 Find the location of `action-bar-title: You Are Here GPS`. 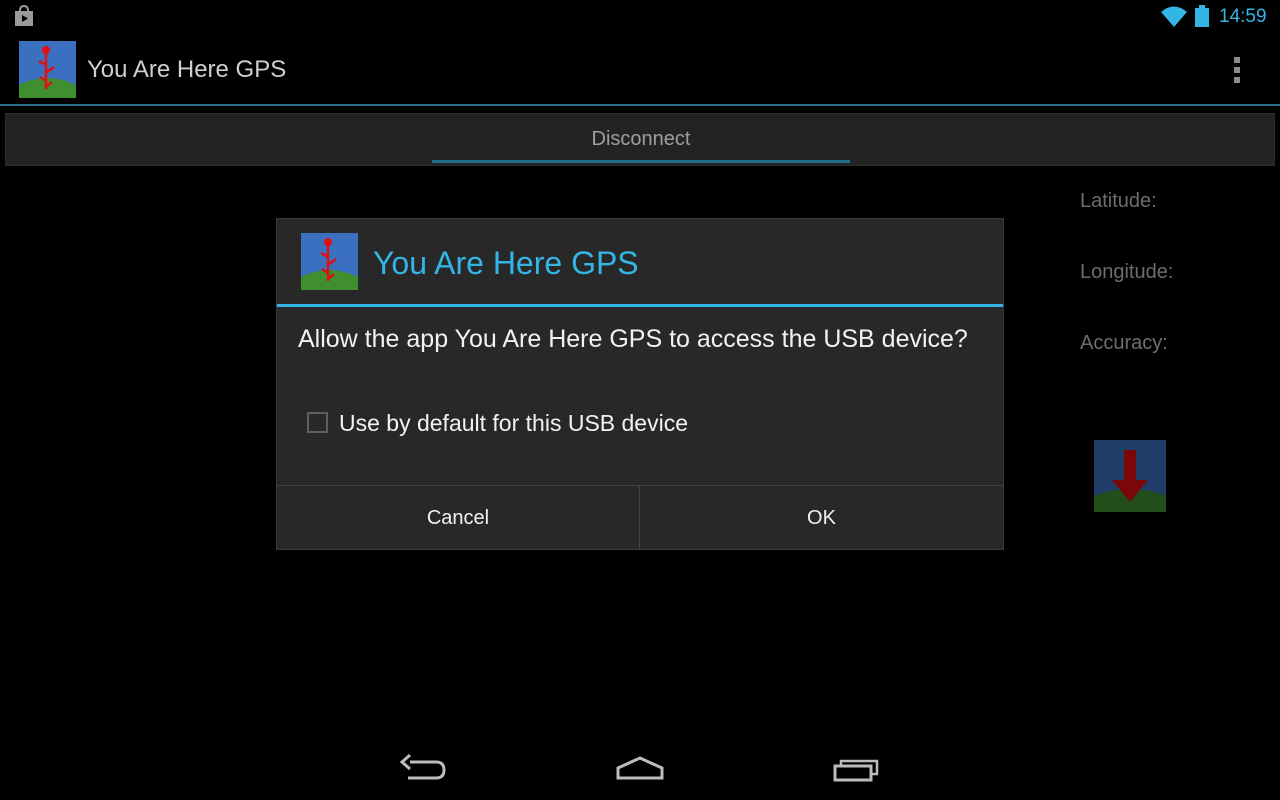

action-bar-title: You Are Here GPS is located at coordinates (187, 69).